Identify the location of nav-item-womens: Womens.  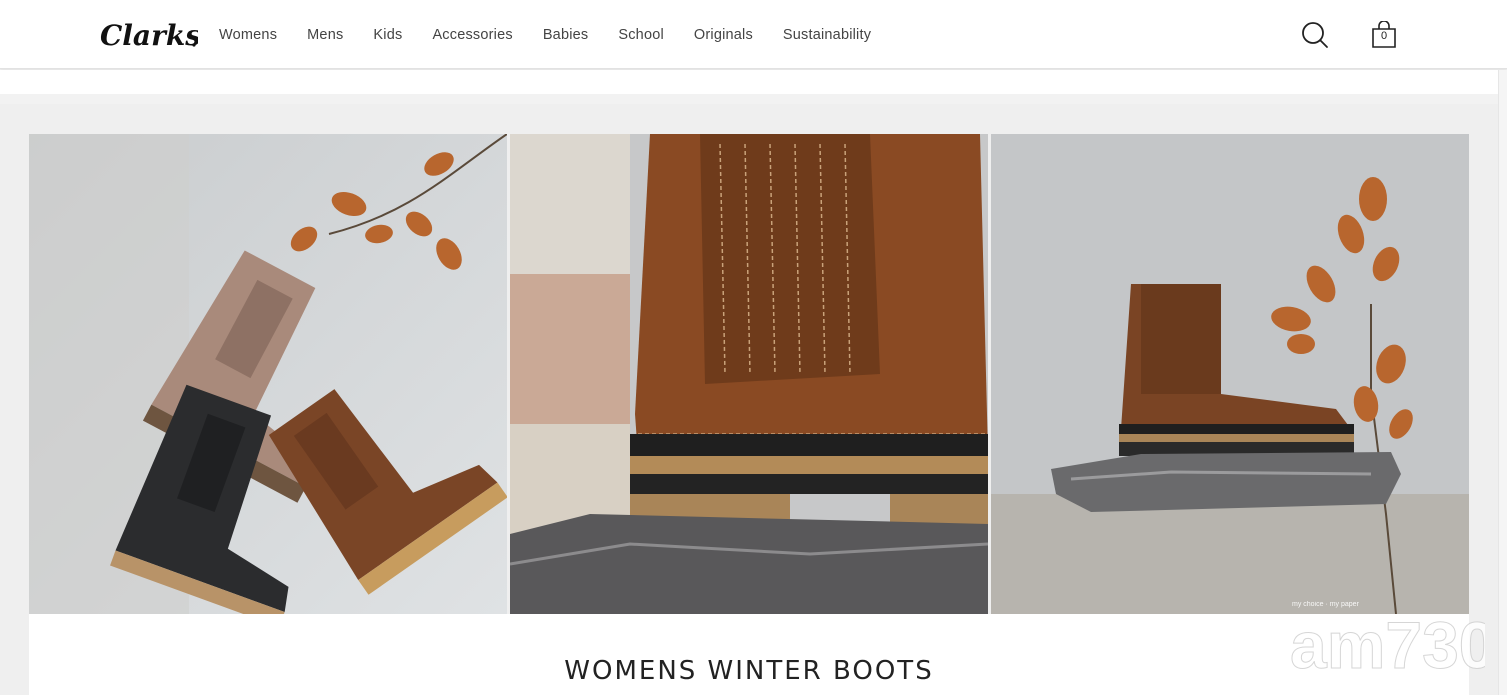
(248, 35).